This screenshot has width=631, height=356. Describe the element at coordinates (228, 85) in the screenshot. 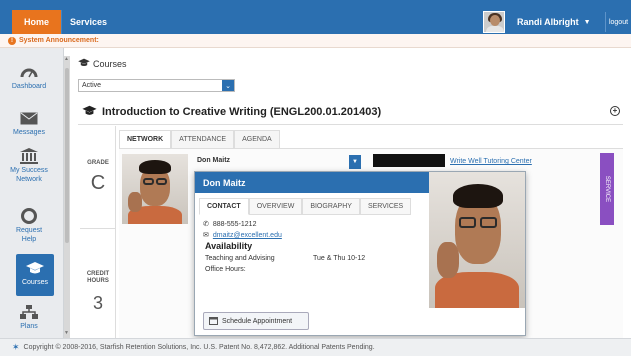

I see `chevron-down-icon: ⌄` at that location.